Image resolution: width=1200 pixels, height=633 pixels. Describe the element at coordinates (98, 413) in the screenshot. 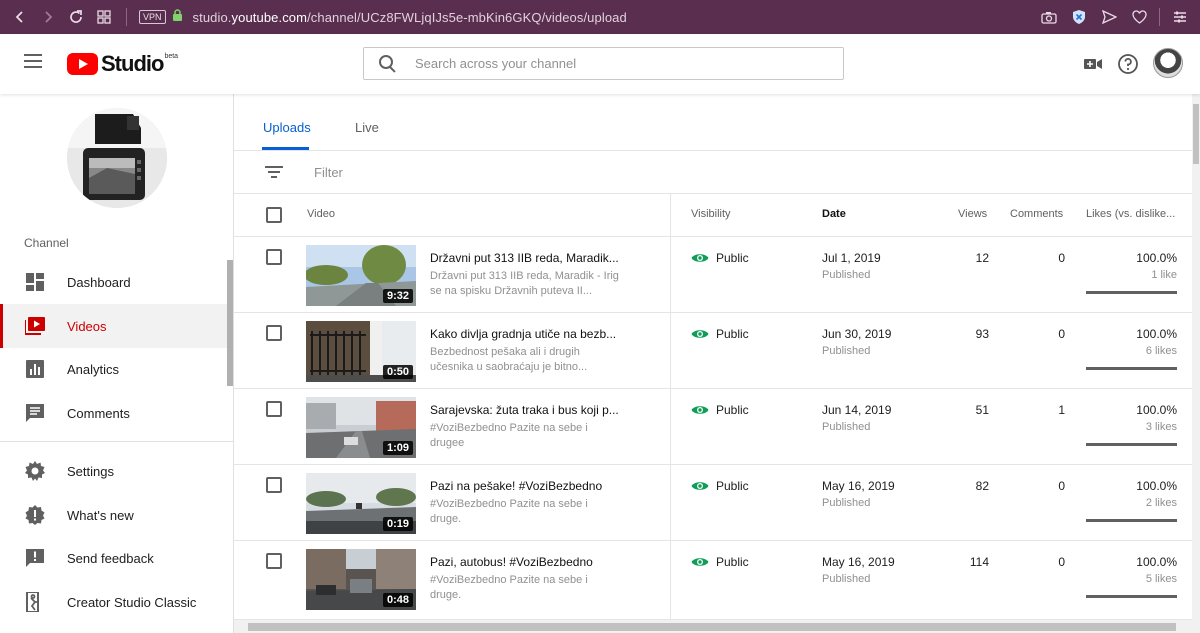

I see `sidebar-item-label: Comments` at that location.